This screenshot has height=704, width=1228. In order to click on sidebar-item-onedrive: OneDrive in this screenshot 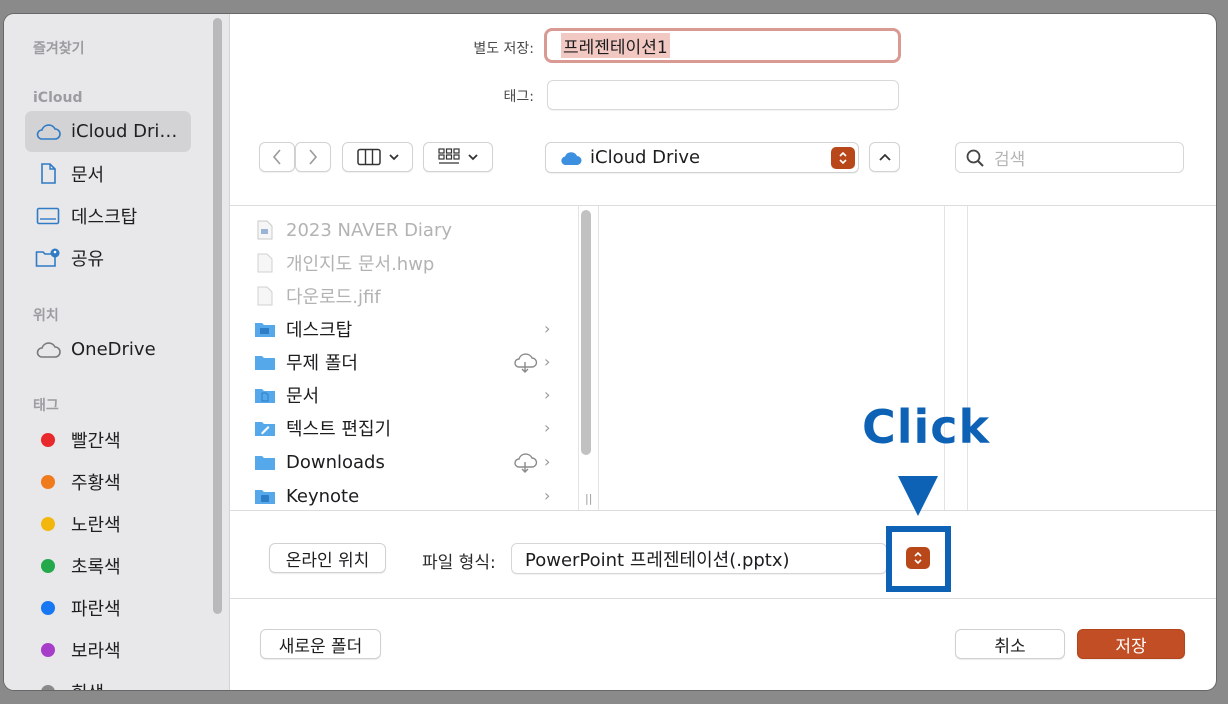, I will do `click(108, 349)`.